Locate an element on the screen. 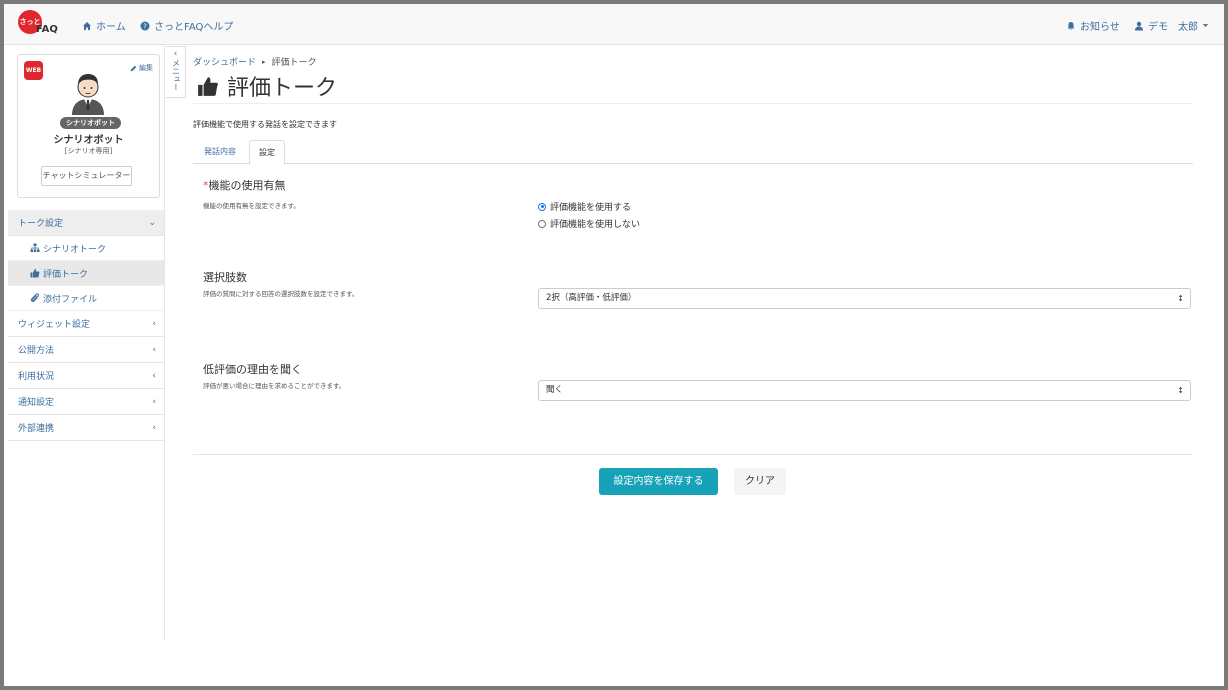 This screenshot has width=1228, height=690. menu-collapse-toggle: ‹ メニュー is located at coordinates (176, 72).